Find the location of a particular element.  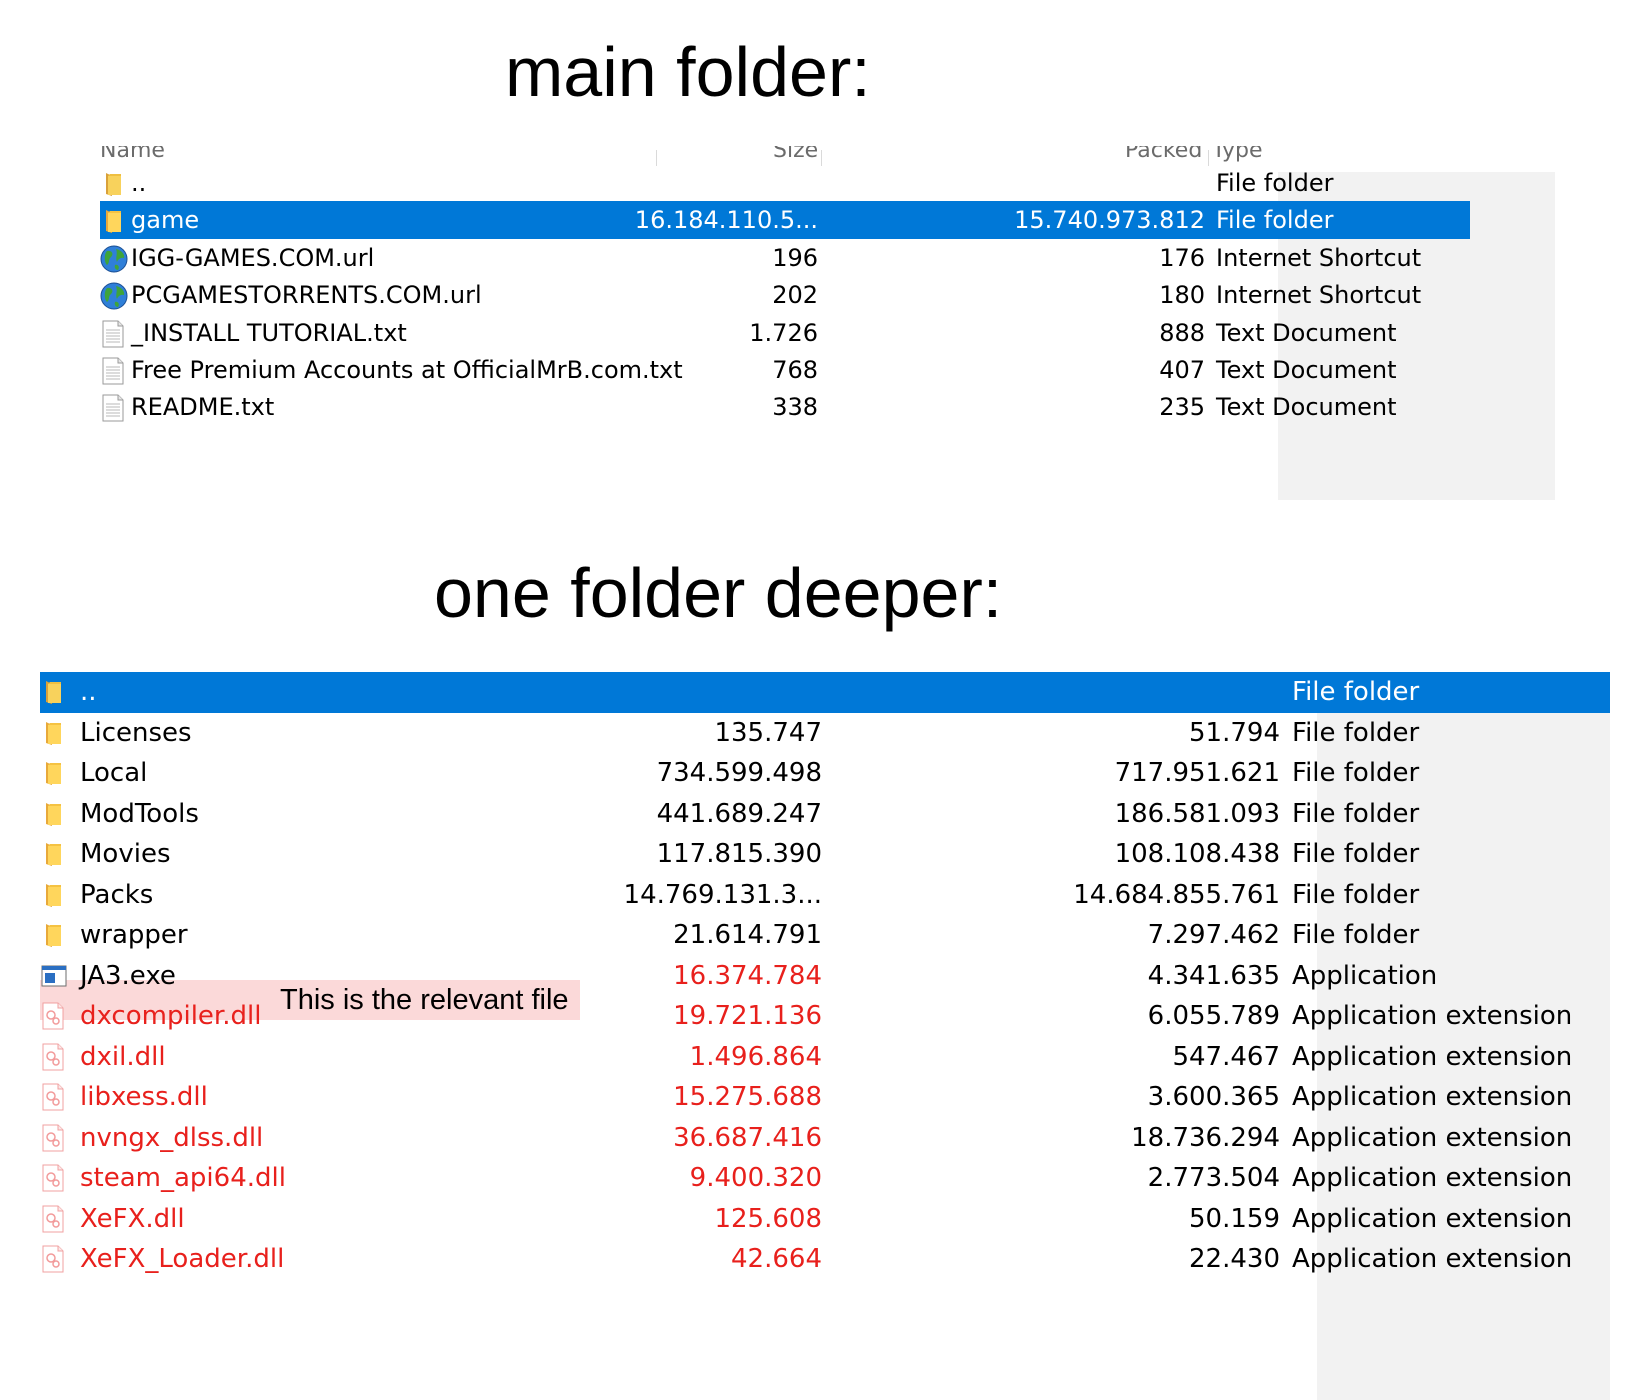

file-size: 21.614.791 is located at coordinates (747, 935).